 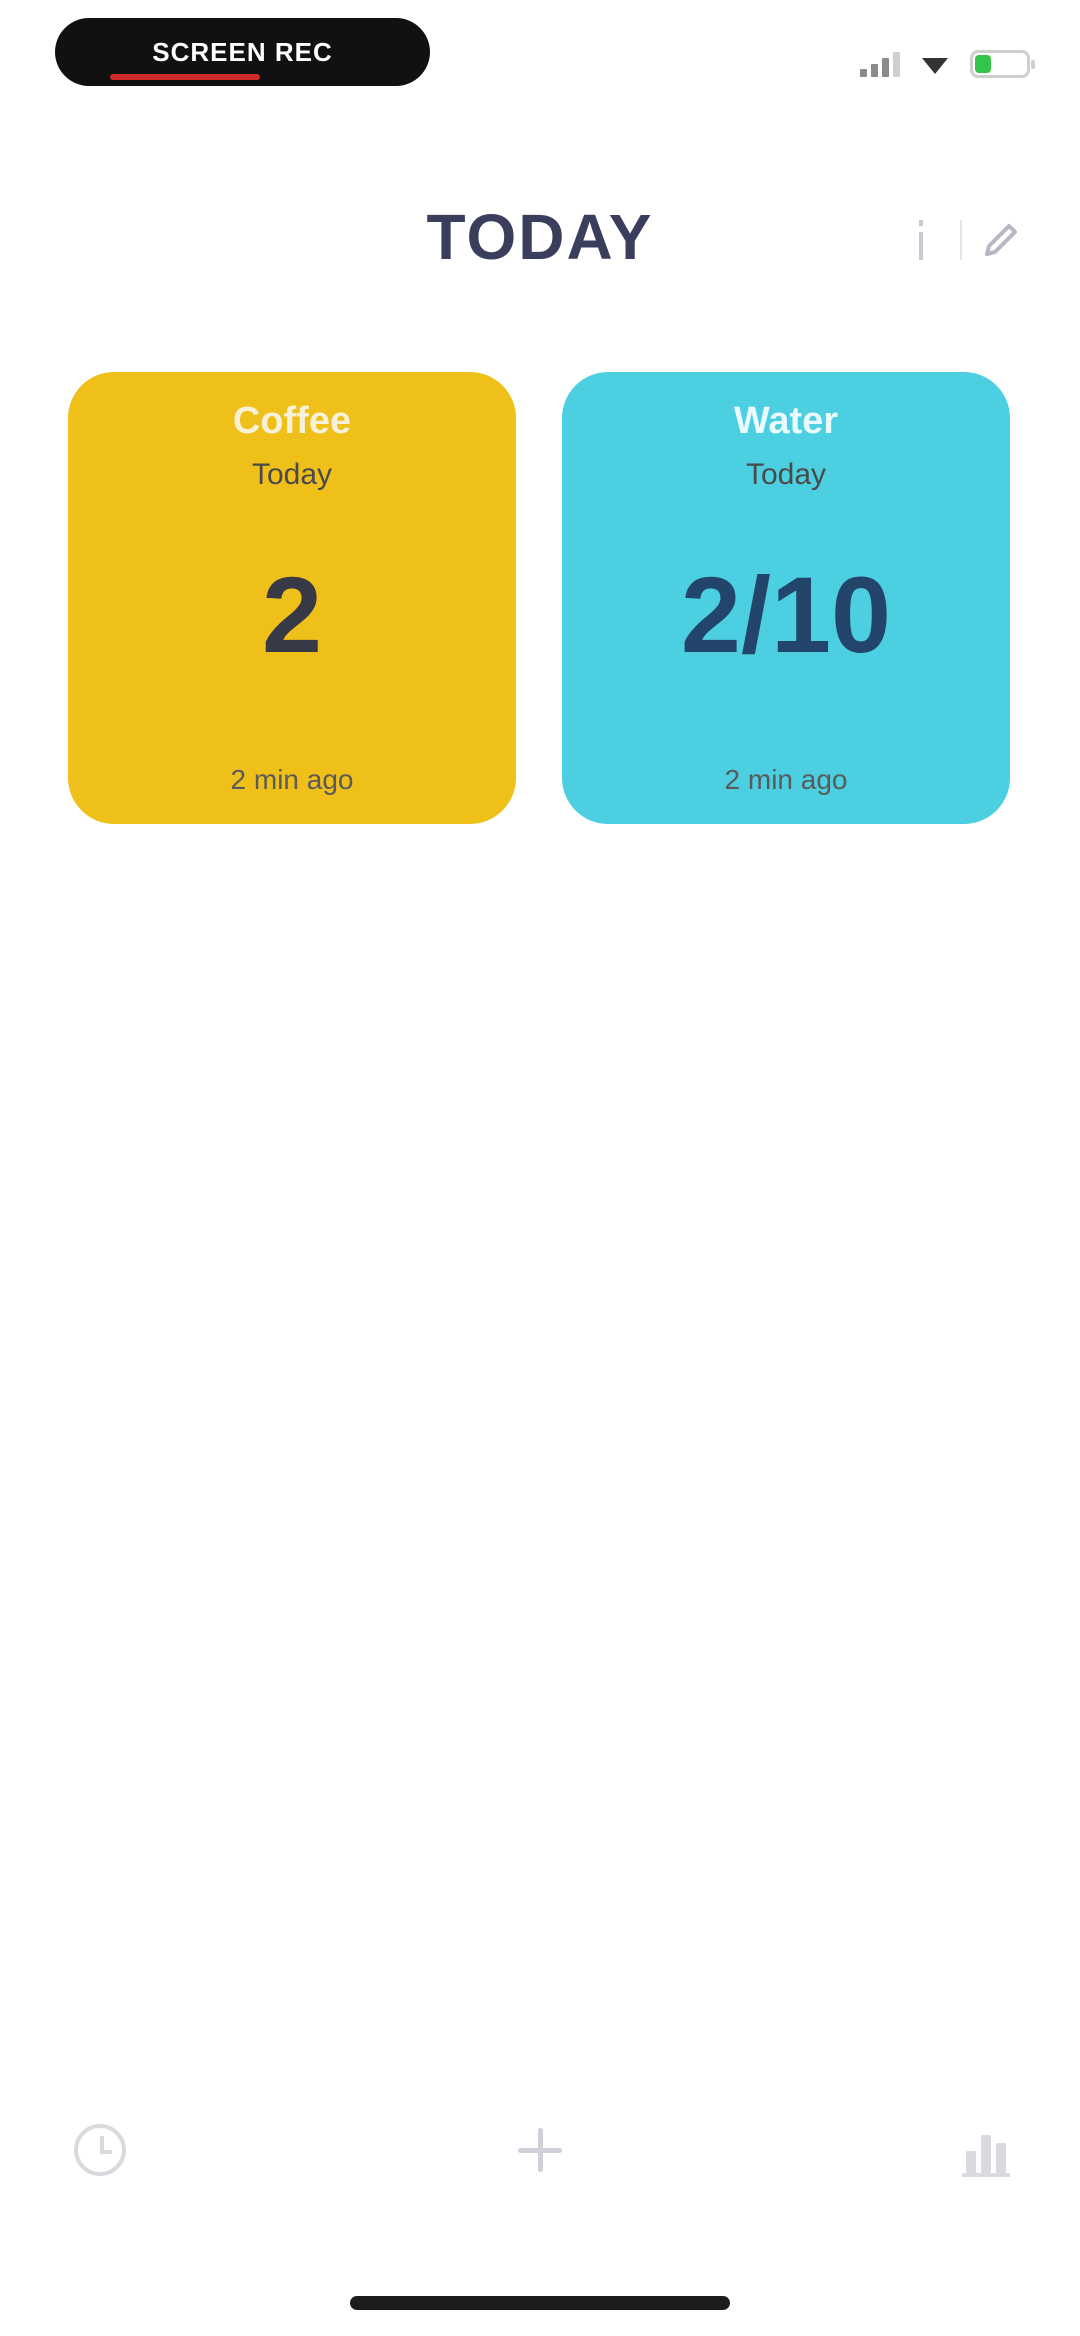 I want to click on tracker-card-coffee: Coffee Today 2 2 min ago, so click(x=292, y=598).